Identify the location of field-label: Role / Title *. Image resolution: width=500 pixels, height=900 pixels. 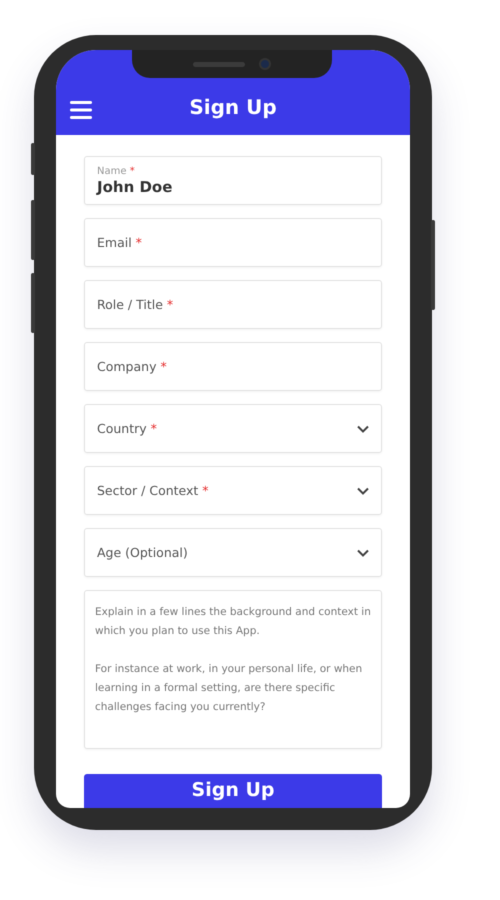
(135, 304).